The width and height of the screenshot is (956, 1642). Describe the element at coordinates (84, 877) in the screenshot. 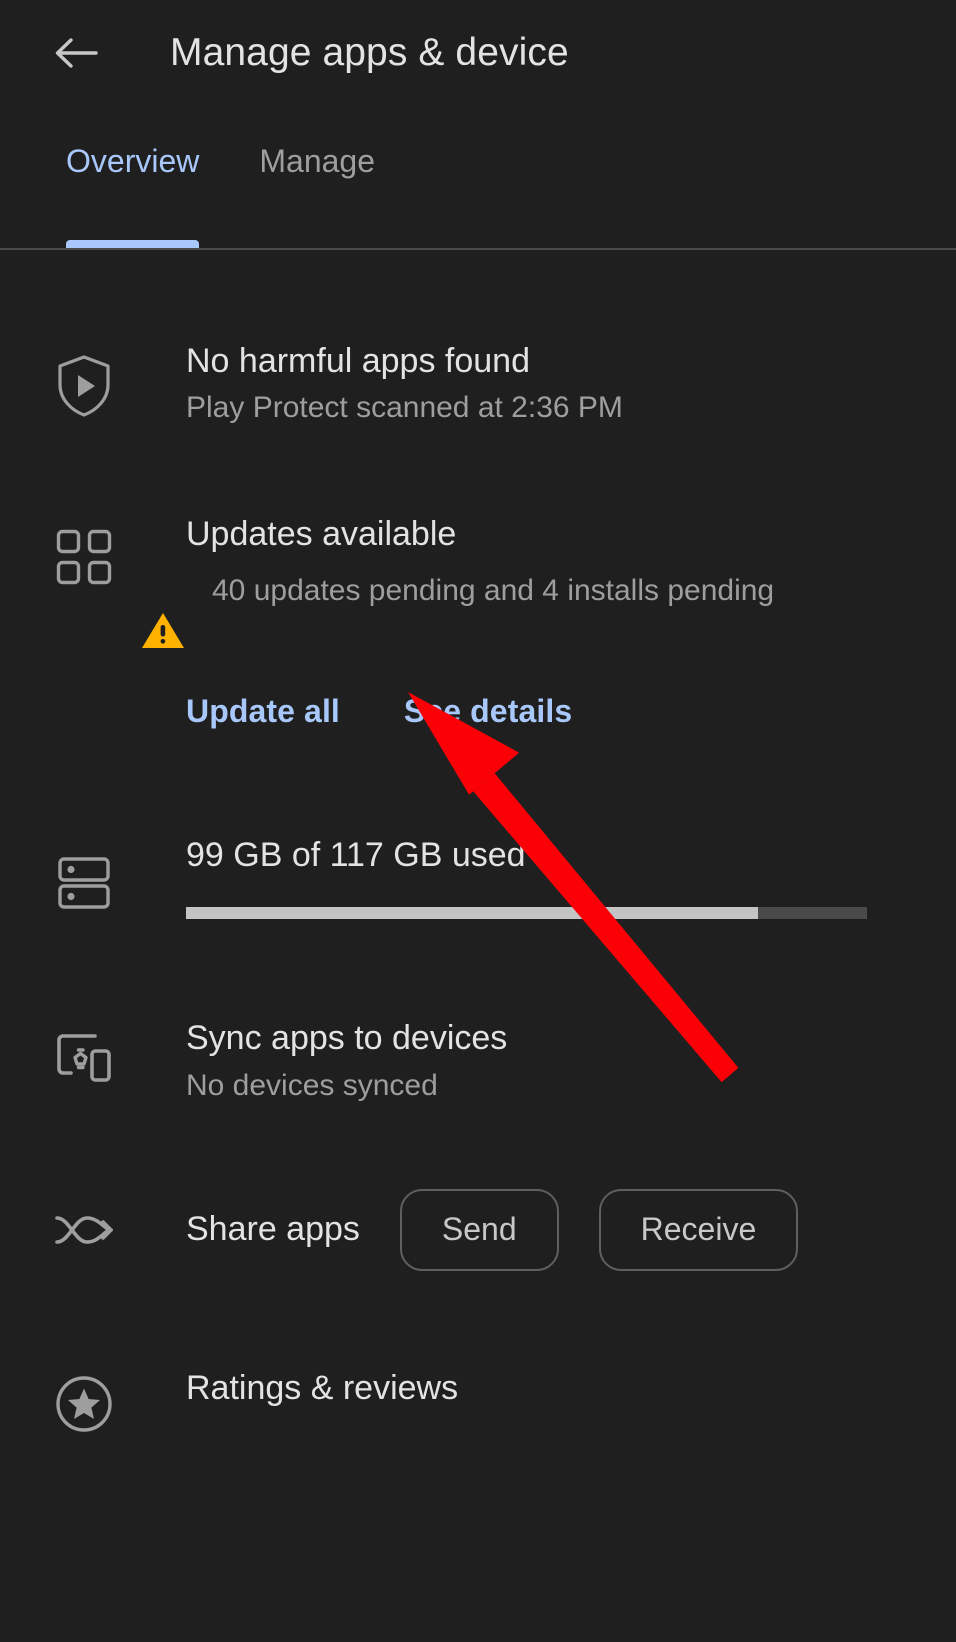

I see `storage-icon` at that location.